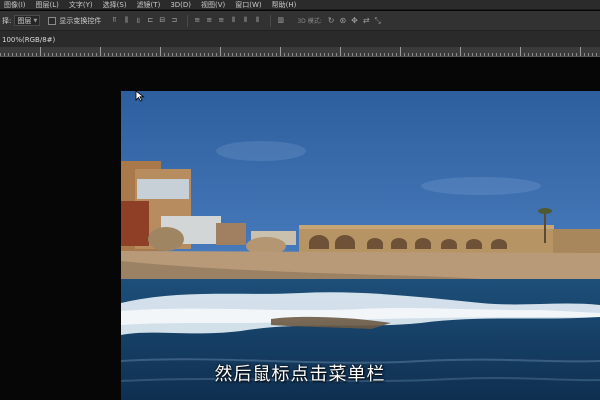 The width and height of the screenshot is (600, 400). I want to click on align-right-icon: ⊐, so click(174, 20).